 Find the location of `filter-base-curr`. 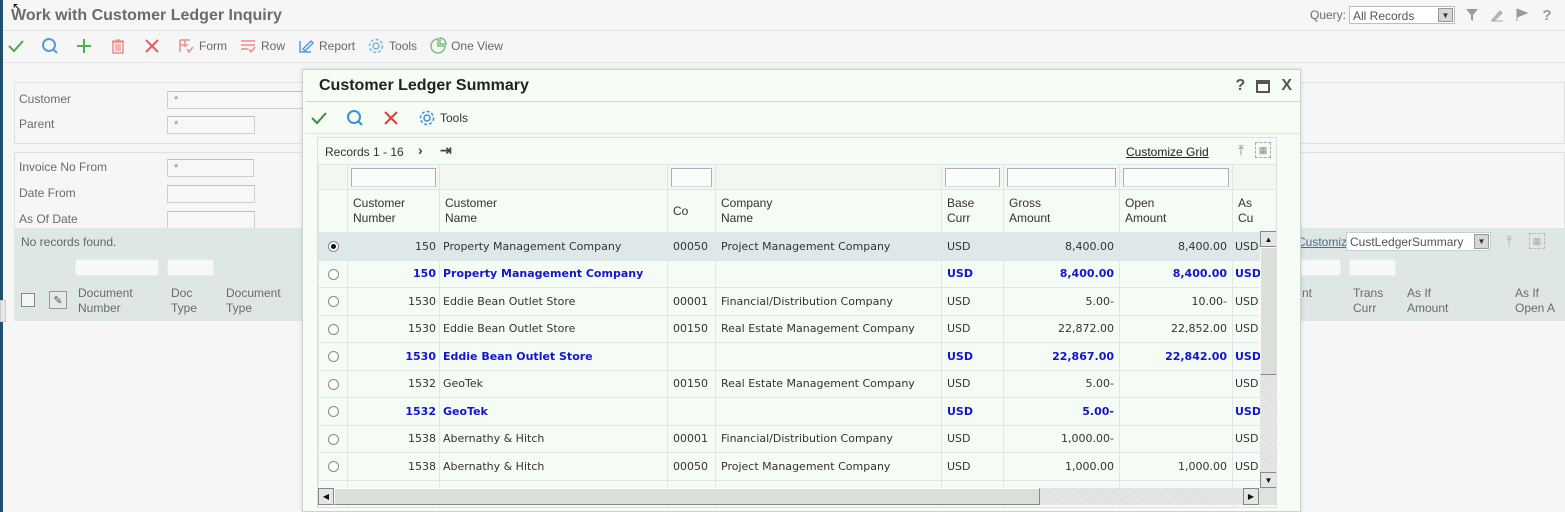

filter-base-curr is located at coordinates (972, 177).